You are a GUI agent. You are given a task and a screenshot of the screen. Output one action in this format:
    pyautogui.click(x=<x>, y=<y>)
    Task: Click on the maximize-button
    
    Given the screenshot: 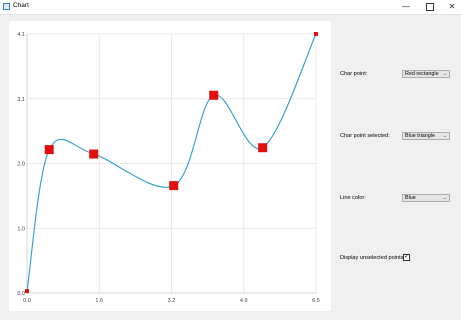 What is the action you would take?
    pyautogui.click(x=430, y=7)
    